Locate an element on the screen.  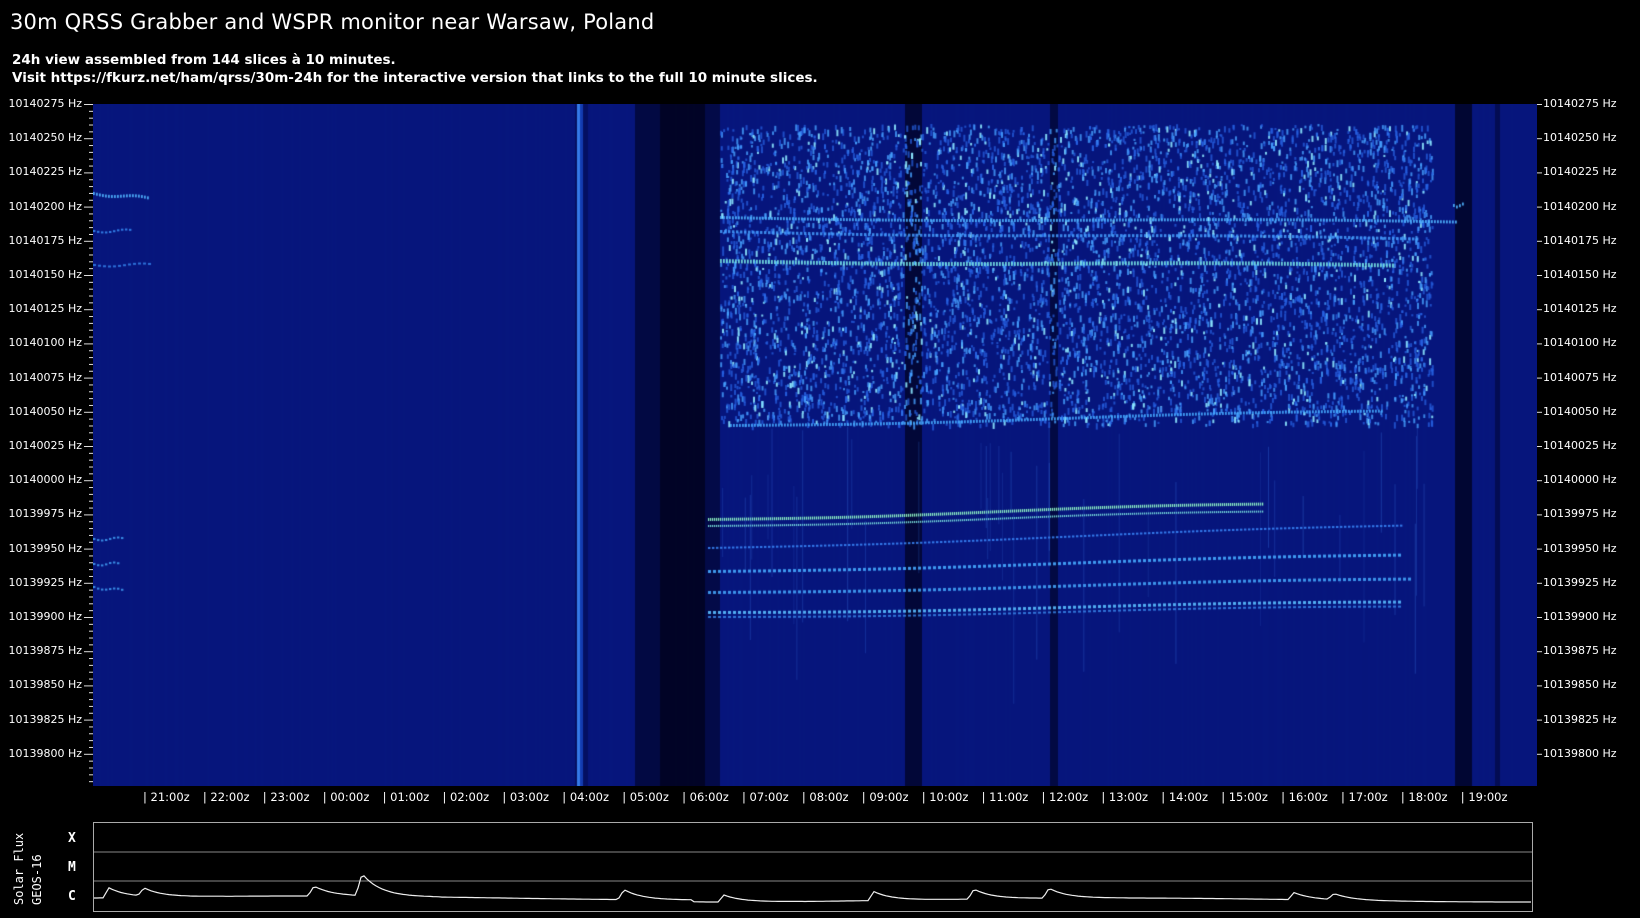
time-label: | 03:00z is located at coordinates (526, 797).